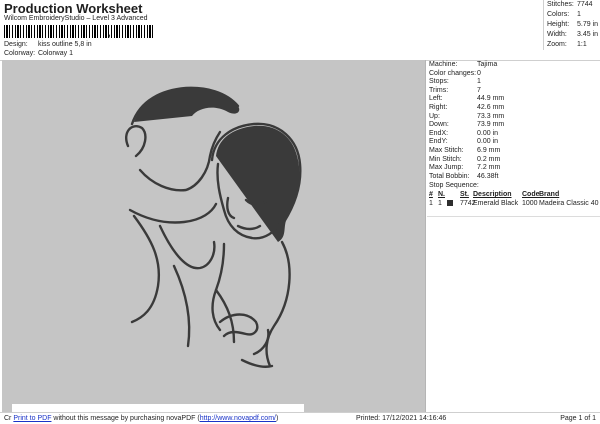  What do you see at coordinates (180, 161) in the screenshot?
I see `man-face` at bounding box center [180, 161].